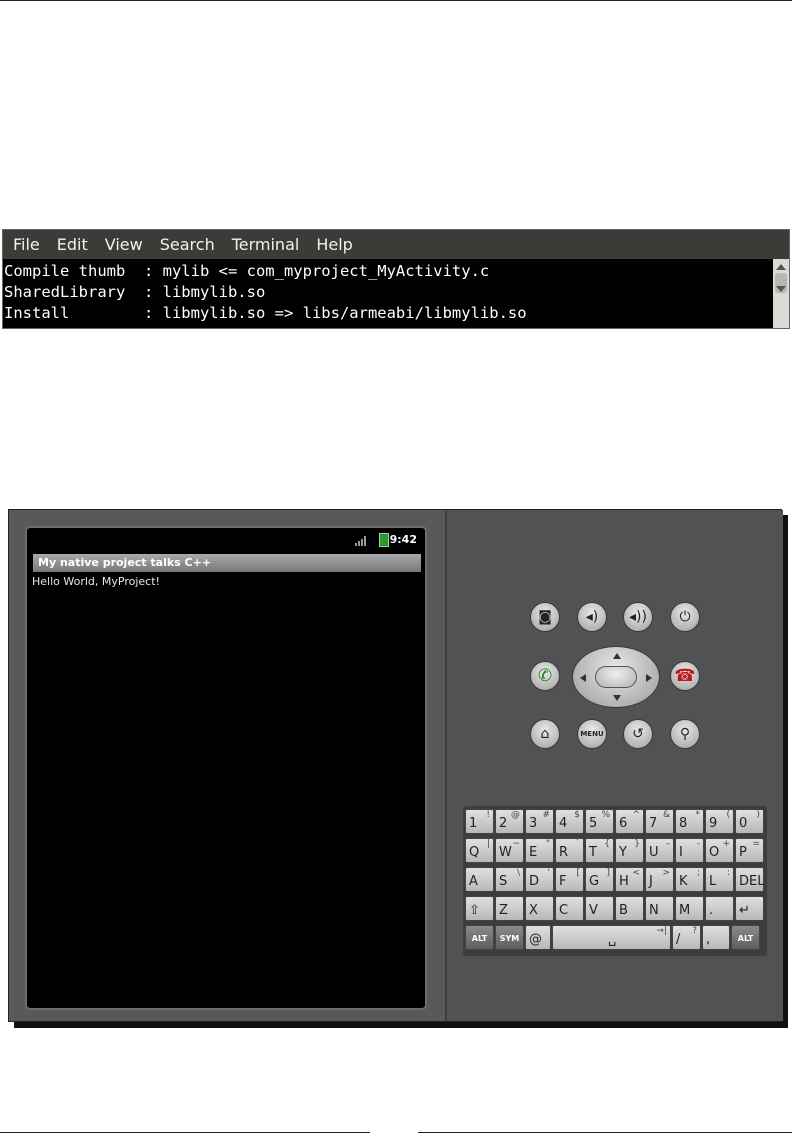 The height and width of the screenshot is (1142, 792). I want to click on key-row1-7: 8 *, so click(689, 821).